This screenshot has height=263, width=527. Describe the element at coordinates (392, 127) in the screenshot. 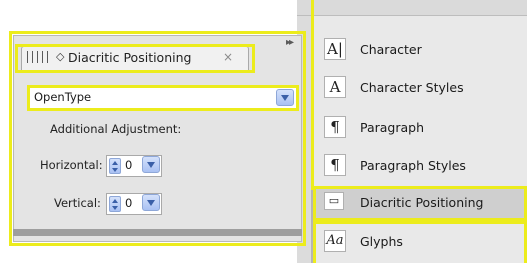

I see `dock-item-label: Paragraph` at that location.